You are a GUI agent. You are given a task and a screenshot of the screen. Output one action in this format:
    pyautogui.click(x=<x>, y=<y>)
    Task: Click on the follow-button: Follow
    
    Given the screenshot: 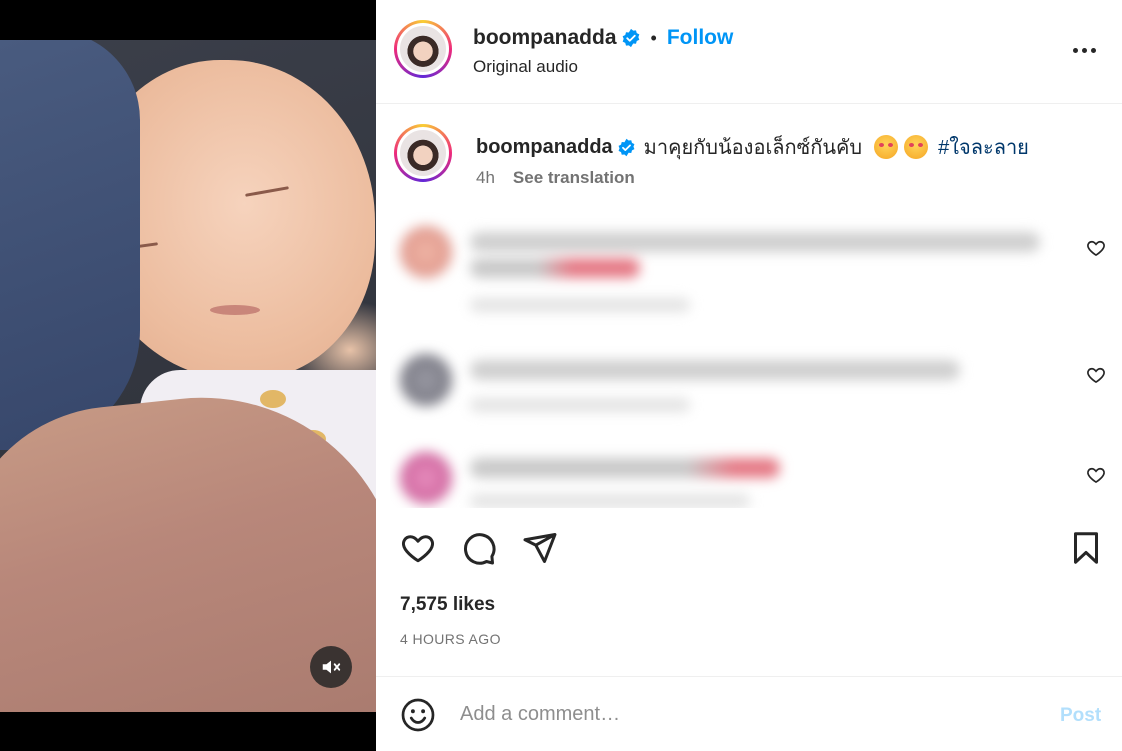 What is the action you would take?
    pyautogui.click(x=700, y=38)
    